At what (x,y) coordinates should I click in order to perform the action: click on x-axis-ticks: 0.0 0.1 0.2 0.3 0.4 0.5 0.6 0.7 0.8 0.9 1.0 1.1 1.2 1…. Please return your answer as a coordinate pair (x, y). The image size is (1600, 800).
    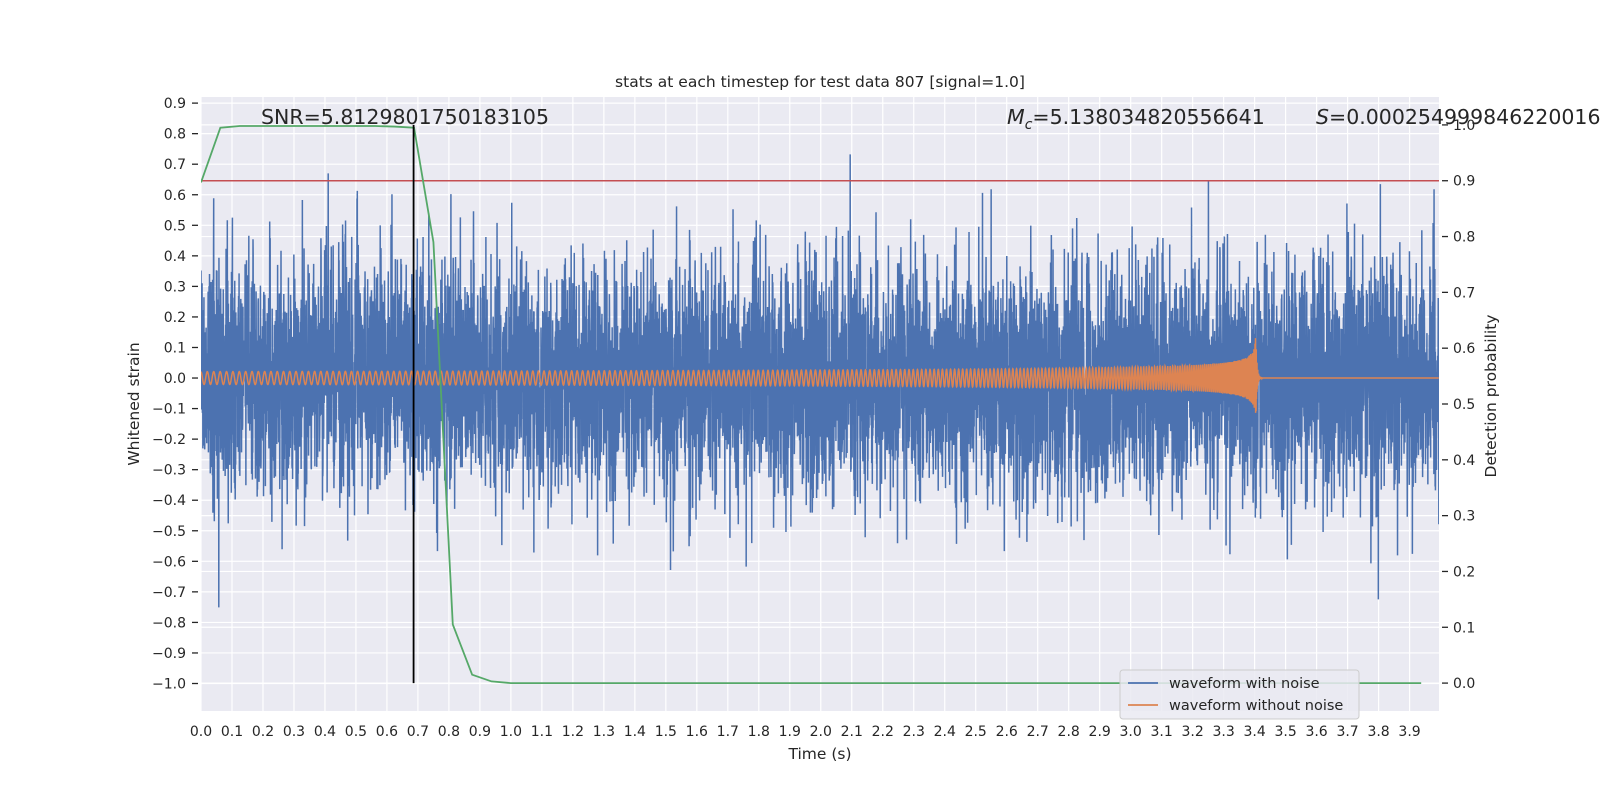
    Looking at the image, I should click on (805, 732).